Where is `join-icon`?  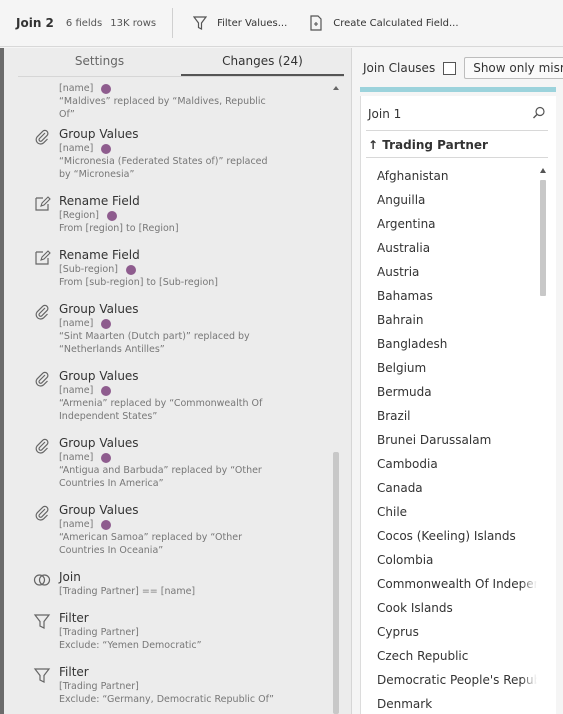 join-icon is located at coordinates (42, 580).